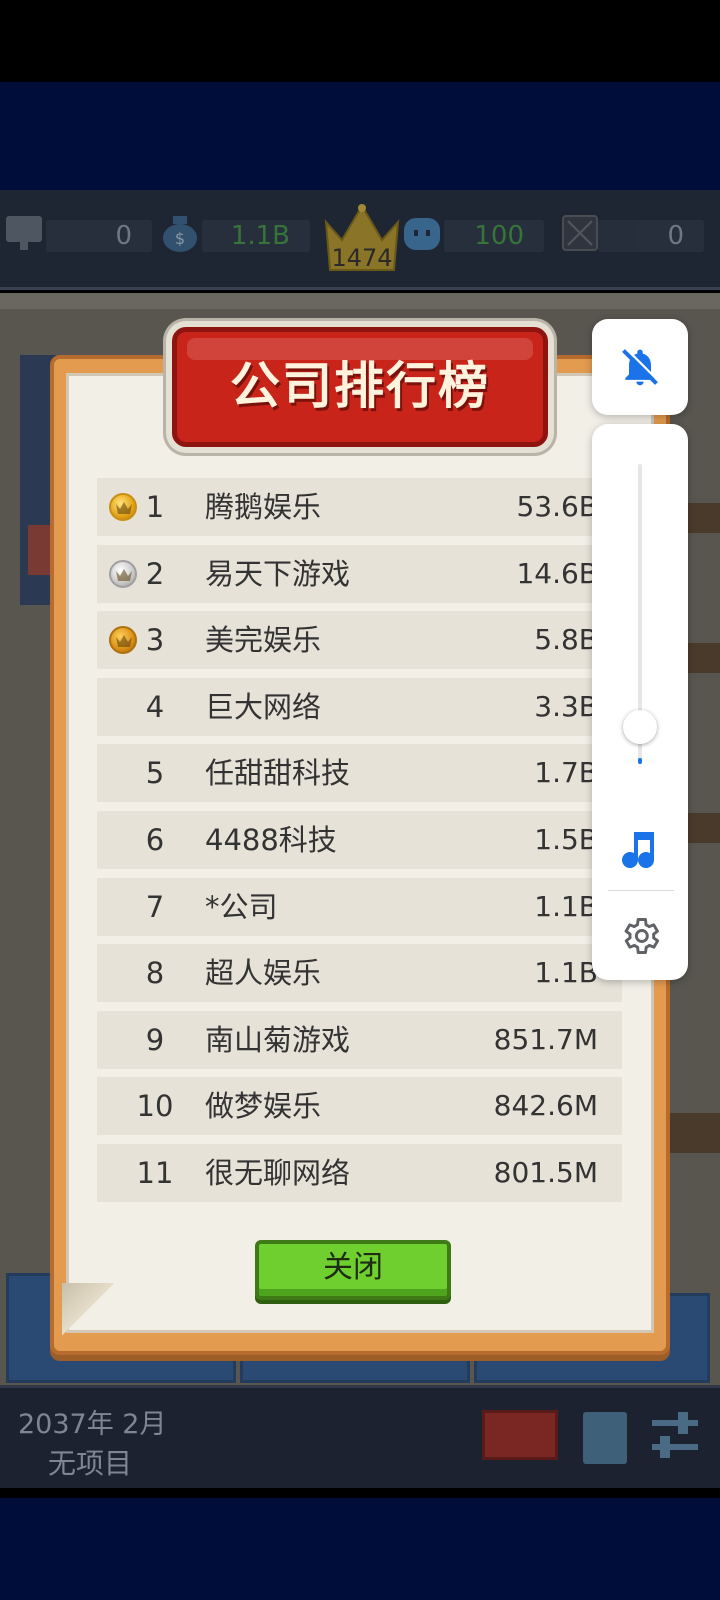  I want to click on game-date: 2037年 2月, so click(92, 1424).